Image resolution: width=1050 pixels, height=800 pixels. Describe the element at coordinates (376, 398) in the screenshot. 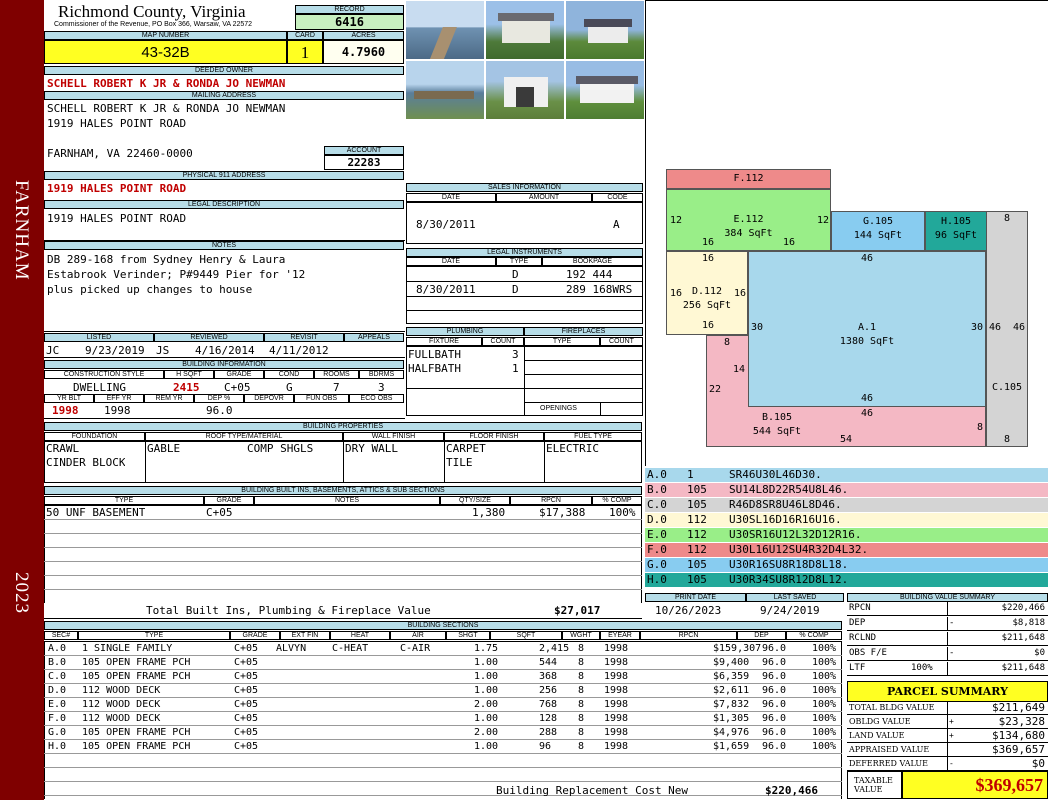

I see `bi-col-ecoobs: ECO OBS` at that location.